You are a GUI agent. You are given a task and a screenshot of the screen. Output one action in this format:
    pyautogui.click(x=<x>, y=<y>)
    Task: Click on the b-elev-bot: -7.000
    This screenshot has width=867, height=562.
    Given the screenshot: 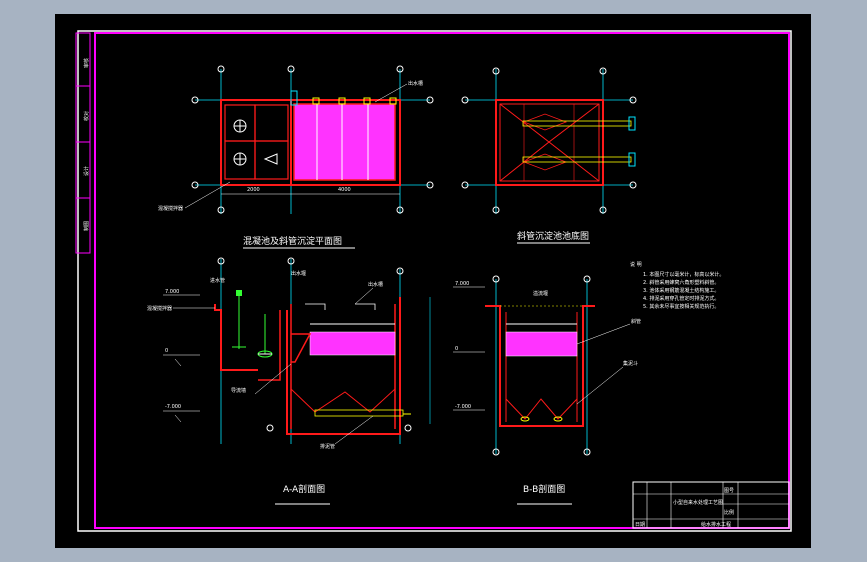 What is the action you would take?
    pyautogui.click(x=463, y=407)
    